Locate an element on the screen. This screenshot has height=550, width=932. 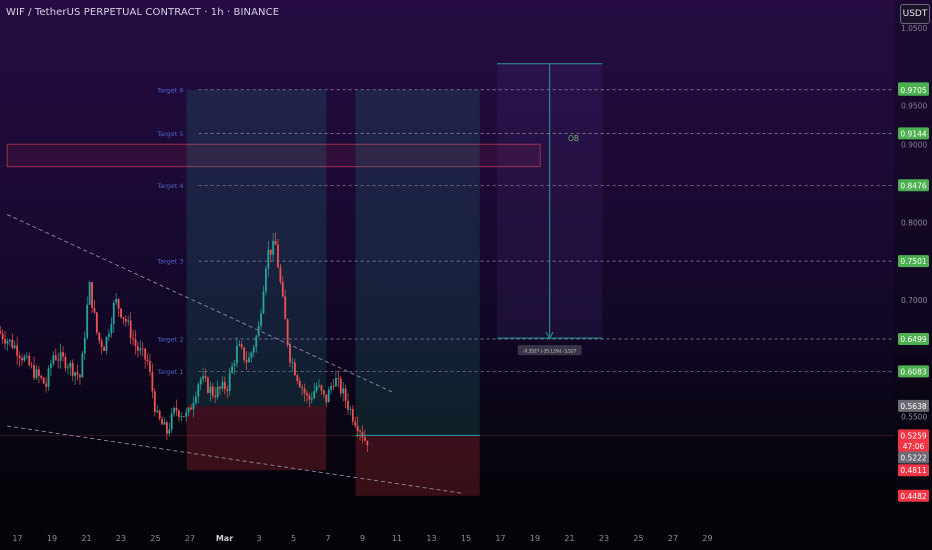
price-label: 0.9144 is located at coordinates (913, 133).